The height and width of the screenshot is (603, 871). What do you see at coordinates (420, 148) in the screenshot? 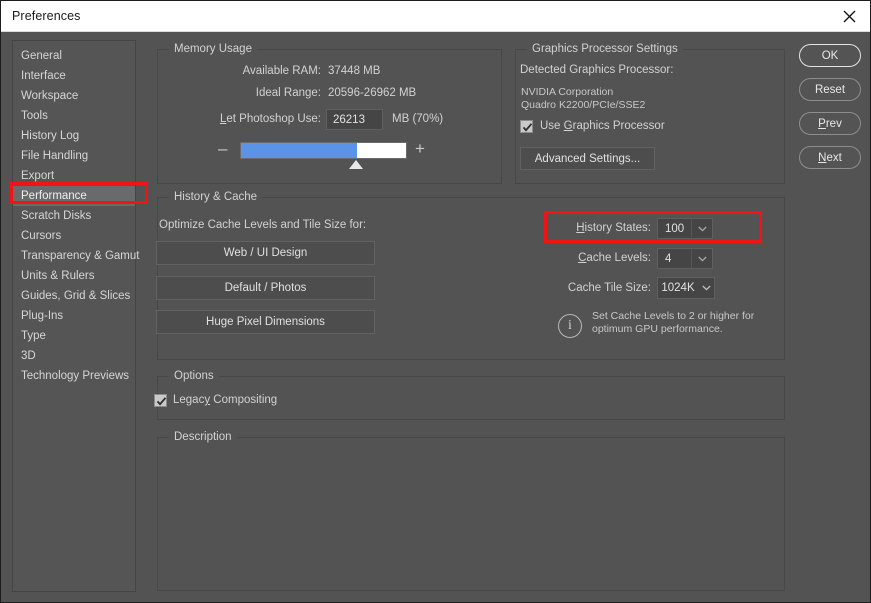
I see `memory-slider-increase-icon: +` at bounding box center [420, 148].